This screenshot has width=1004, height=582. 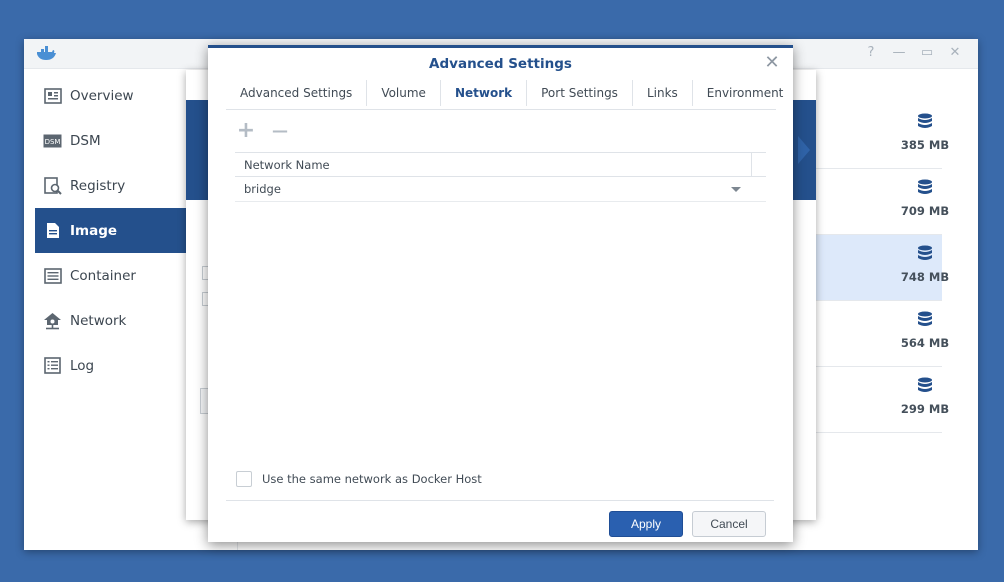 I want to click on sidebar-item-container: Container, so click(x=111, y=275).